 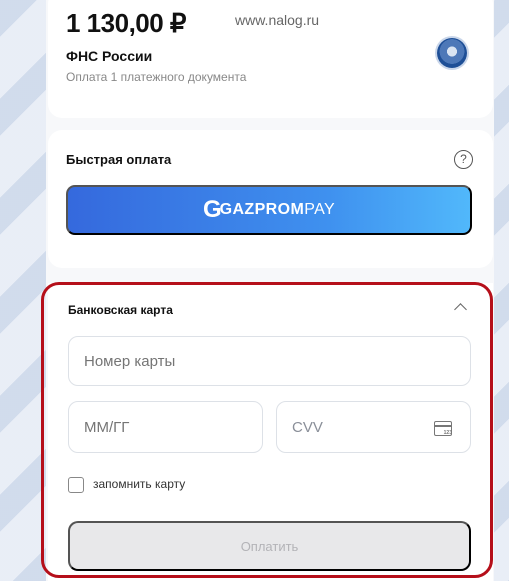 What do you see at coordinates (277, 20) in the screenshot?
I see `website-link: www.nalog.ru` at bounding box center [277, 20].